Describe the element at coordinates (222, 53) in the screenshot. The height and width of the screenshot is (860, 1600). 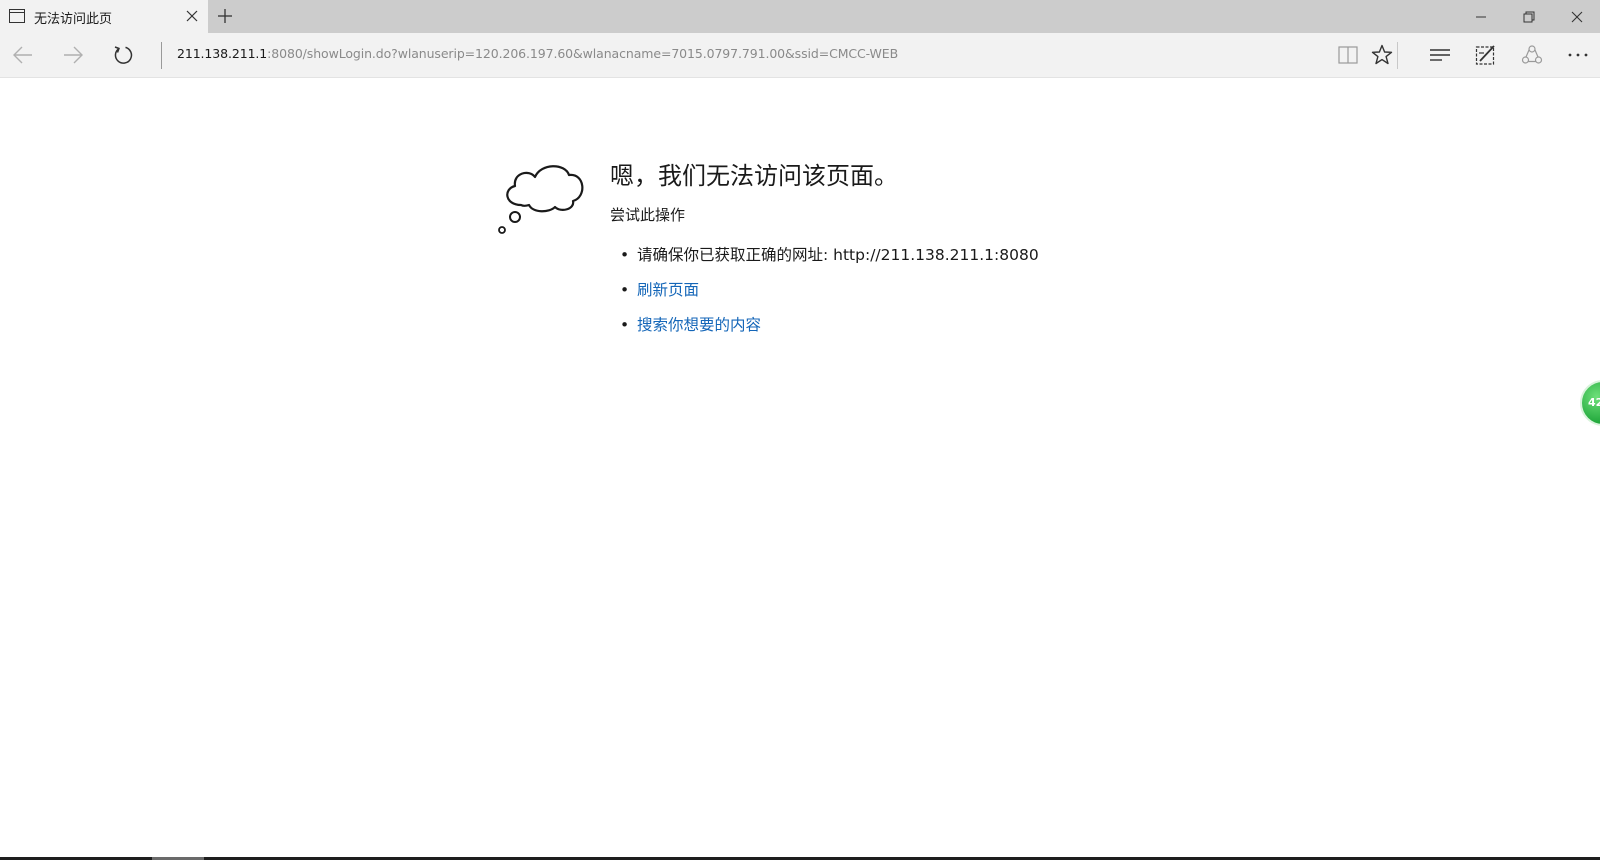
I see `address-host: 211.138.211.1` at that location.